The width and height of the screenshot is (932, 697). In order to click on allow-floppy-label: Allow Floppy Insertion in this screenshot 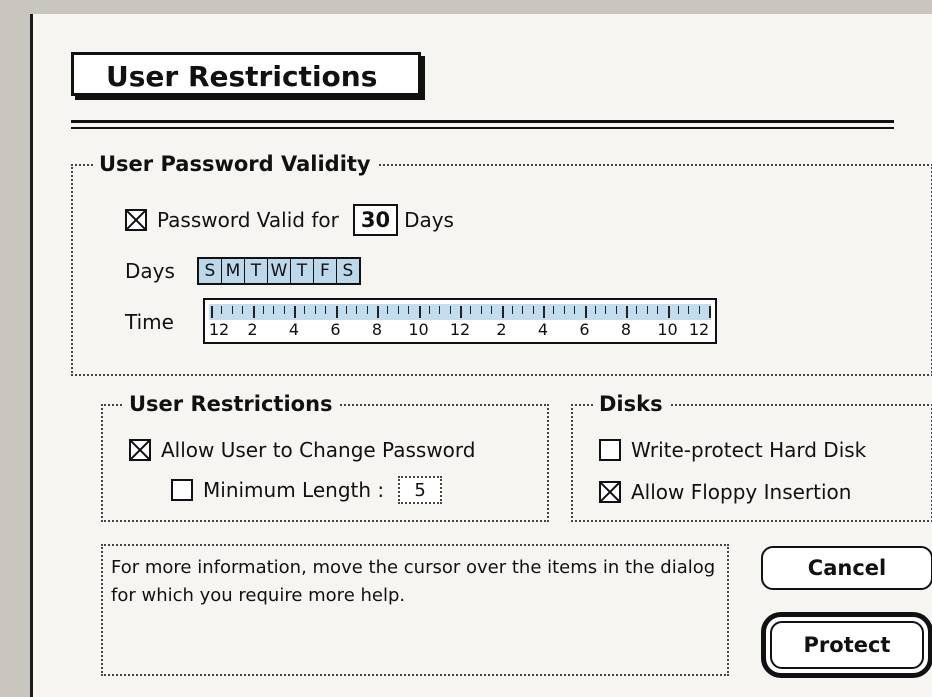, I will do `click(741, 492)`.